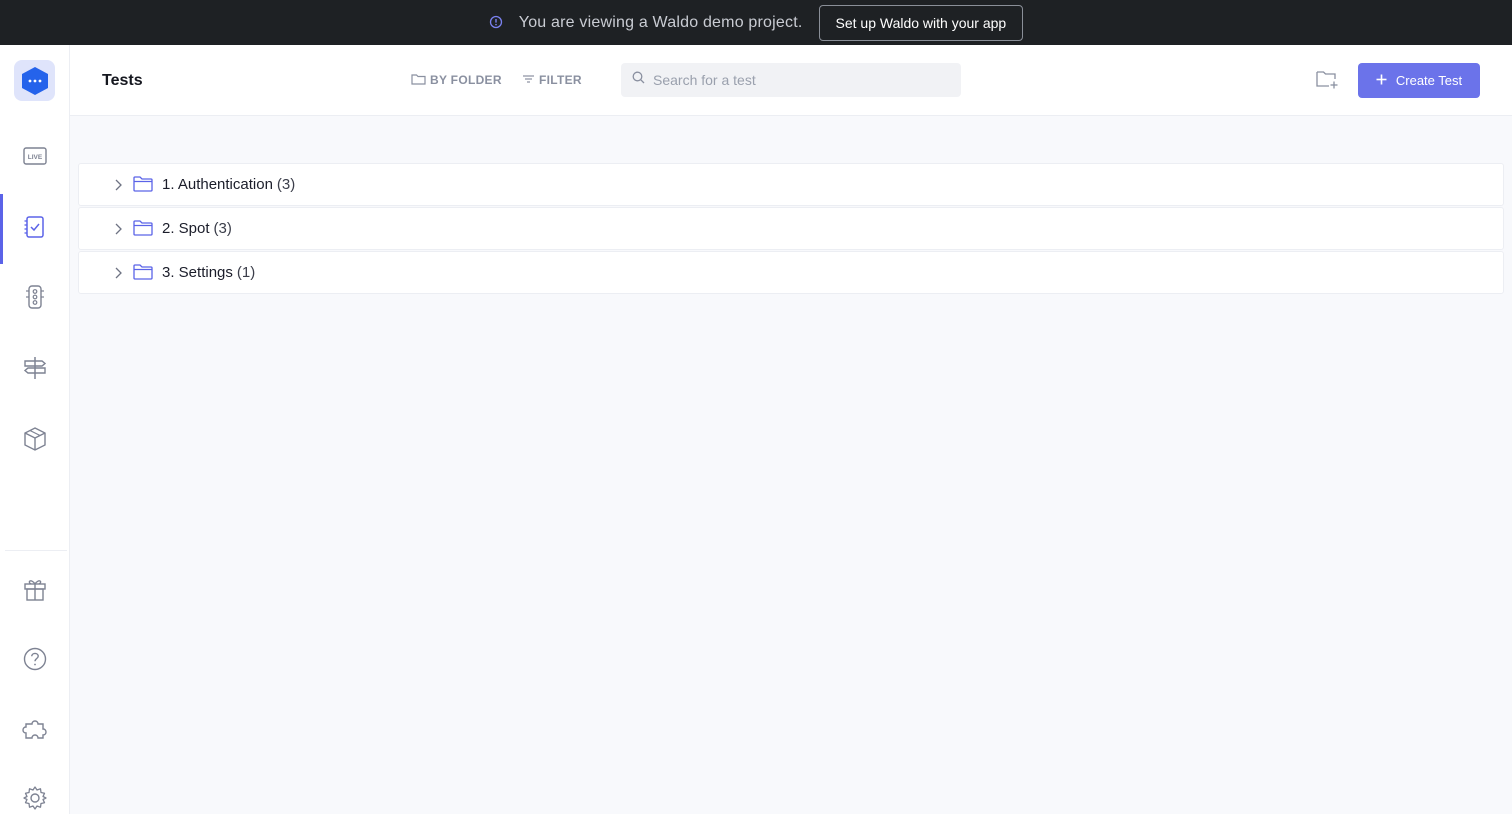  I want to click on sidebar-item-builds, so click(34, 441).